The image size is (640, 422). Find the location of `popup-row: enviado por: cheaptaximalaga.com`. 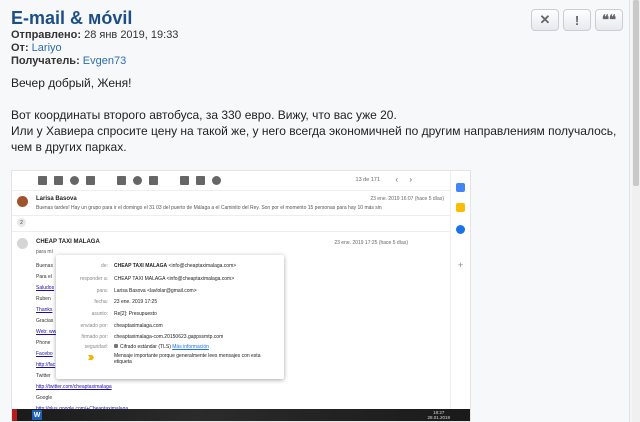

popup-row: enviado por: cheaptaximalaga.com is located at coordinates (170, 328).